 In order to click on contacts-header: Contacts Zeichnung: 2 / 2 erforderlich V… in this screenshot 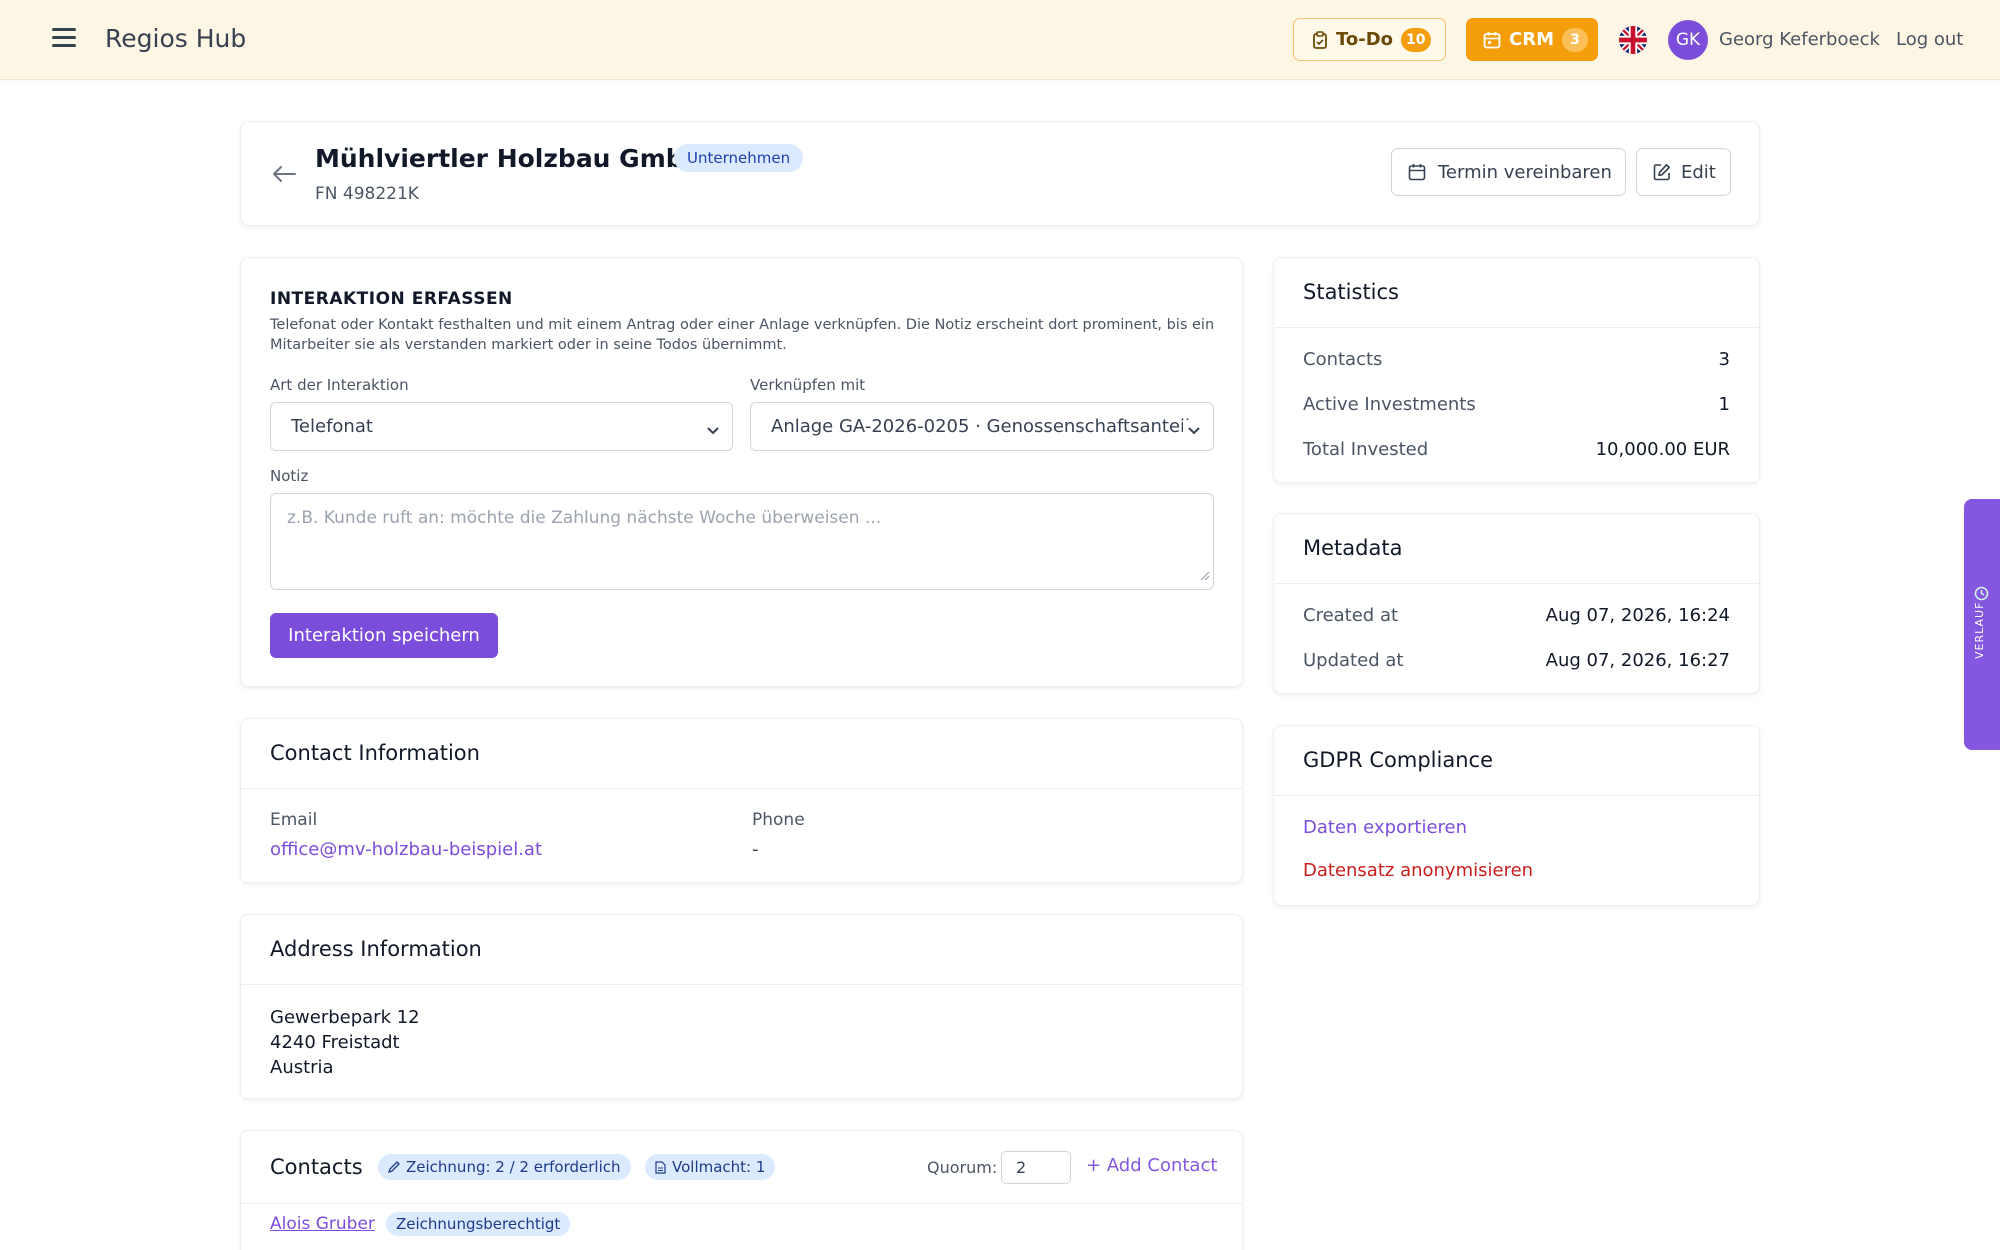, I will do `click(741, 1167)`.